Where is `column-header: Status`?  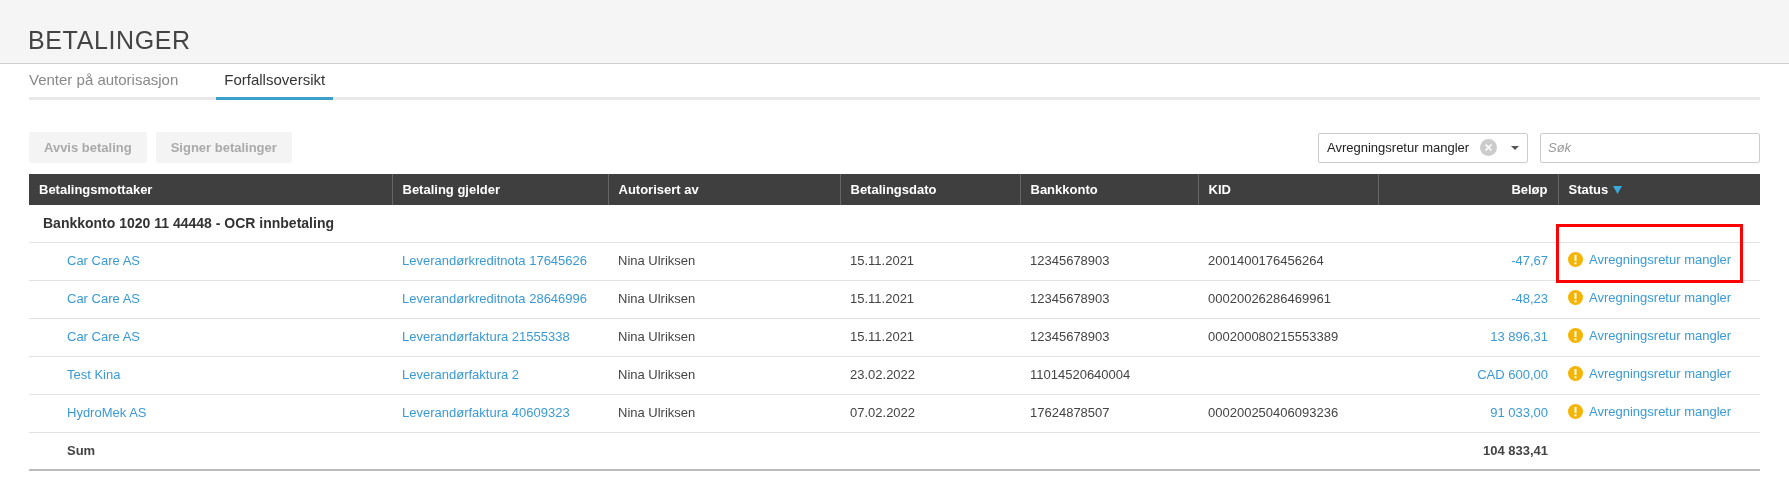
column-header: Status is located at coordinates (1659, 189).